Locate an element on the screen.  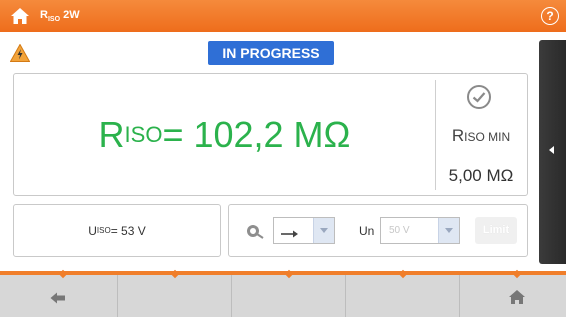
title-symbol: R is located at coordinates (44, 15).